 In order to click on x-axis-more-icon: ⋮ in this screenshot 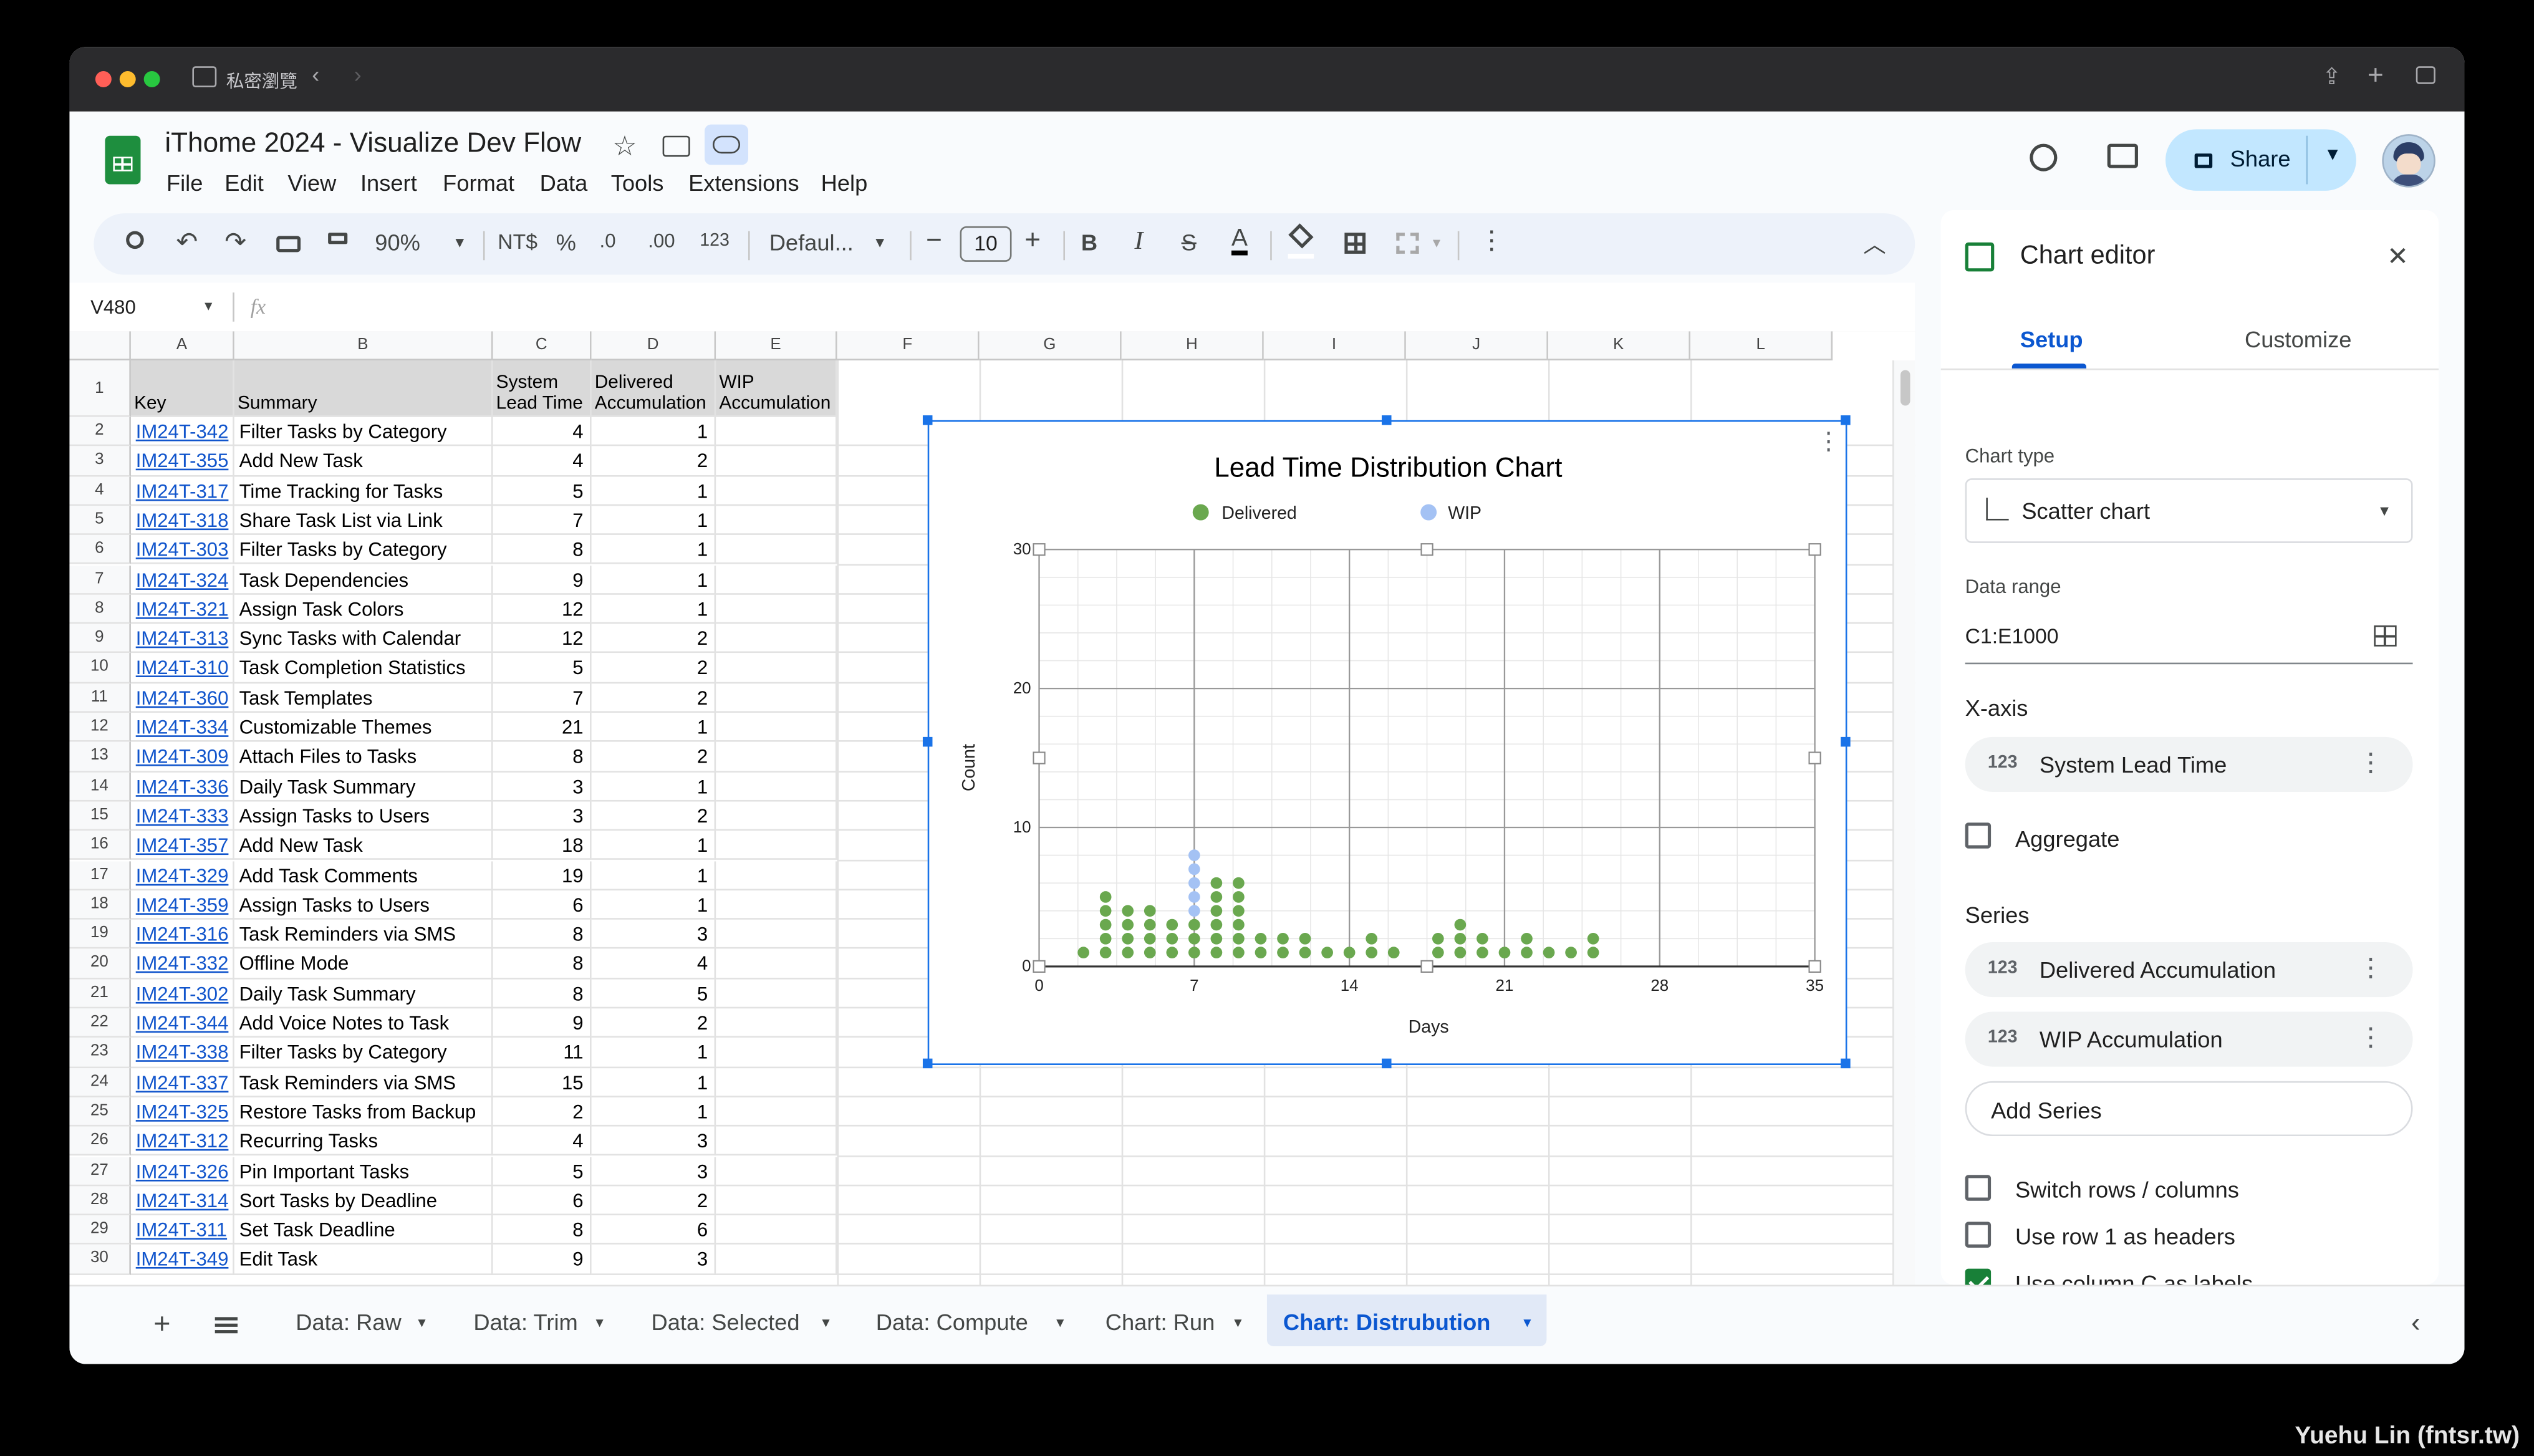, I will do `click(2370, 762)`.